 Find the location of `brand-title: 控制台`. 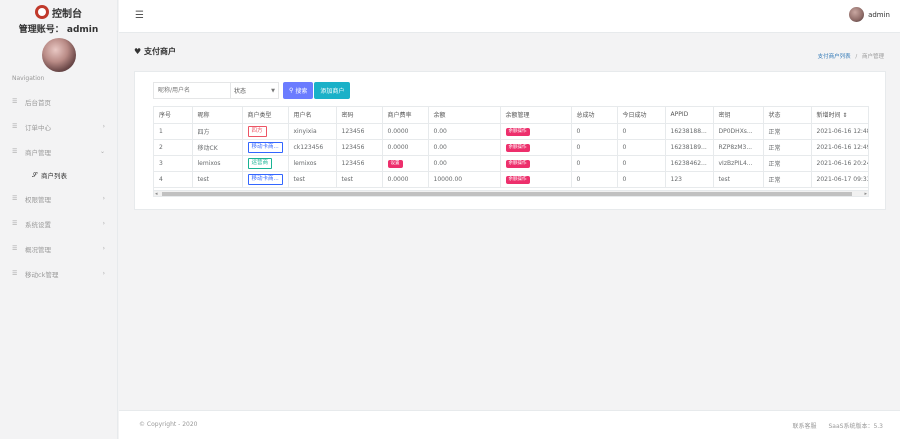

brand-title: 控制台 is located at coordinates (67, 14).